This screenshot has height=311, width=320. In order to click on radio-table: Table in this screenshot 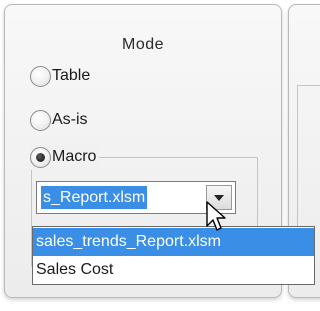, I will do `click(60, 76)`.